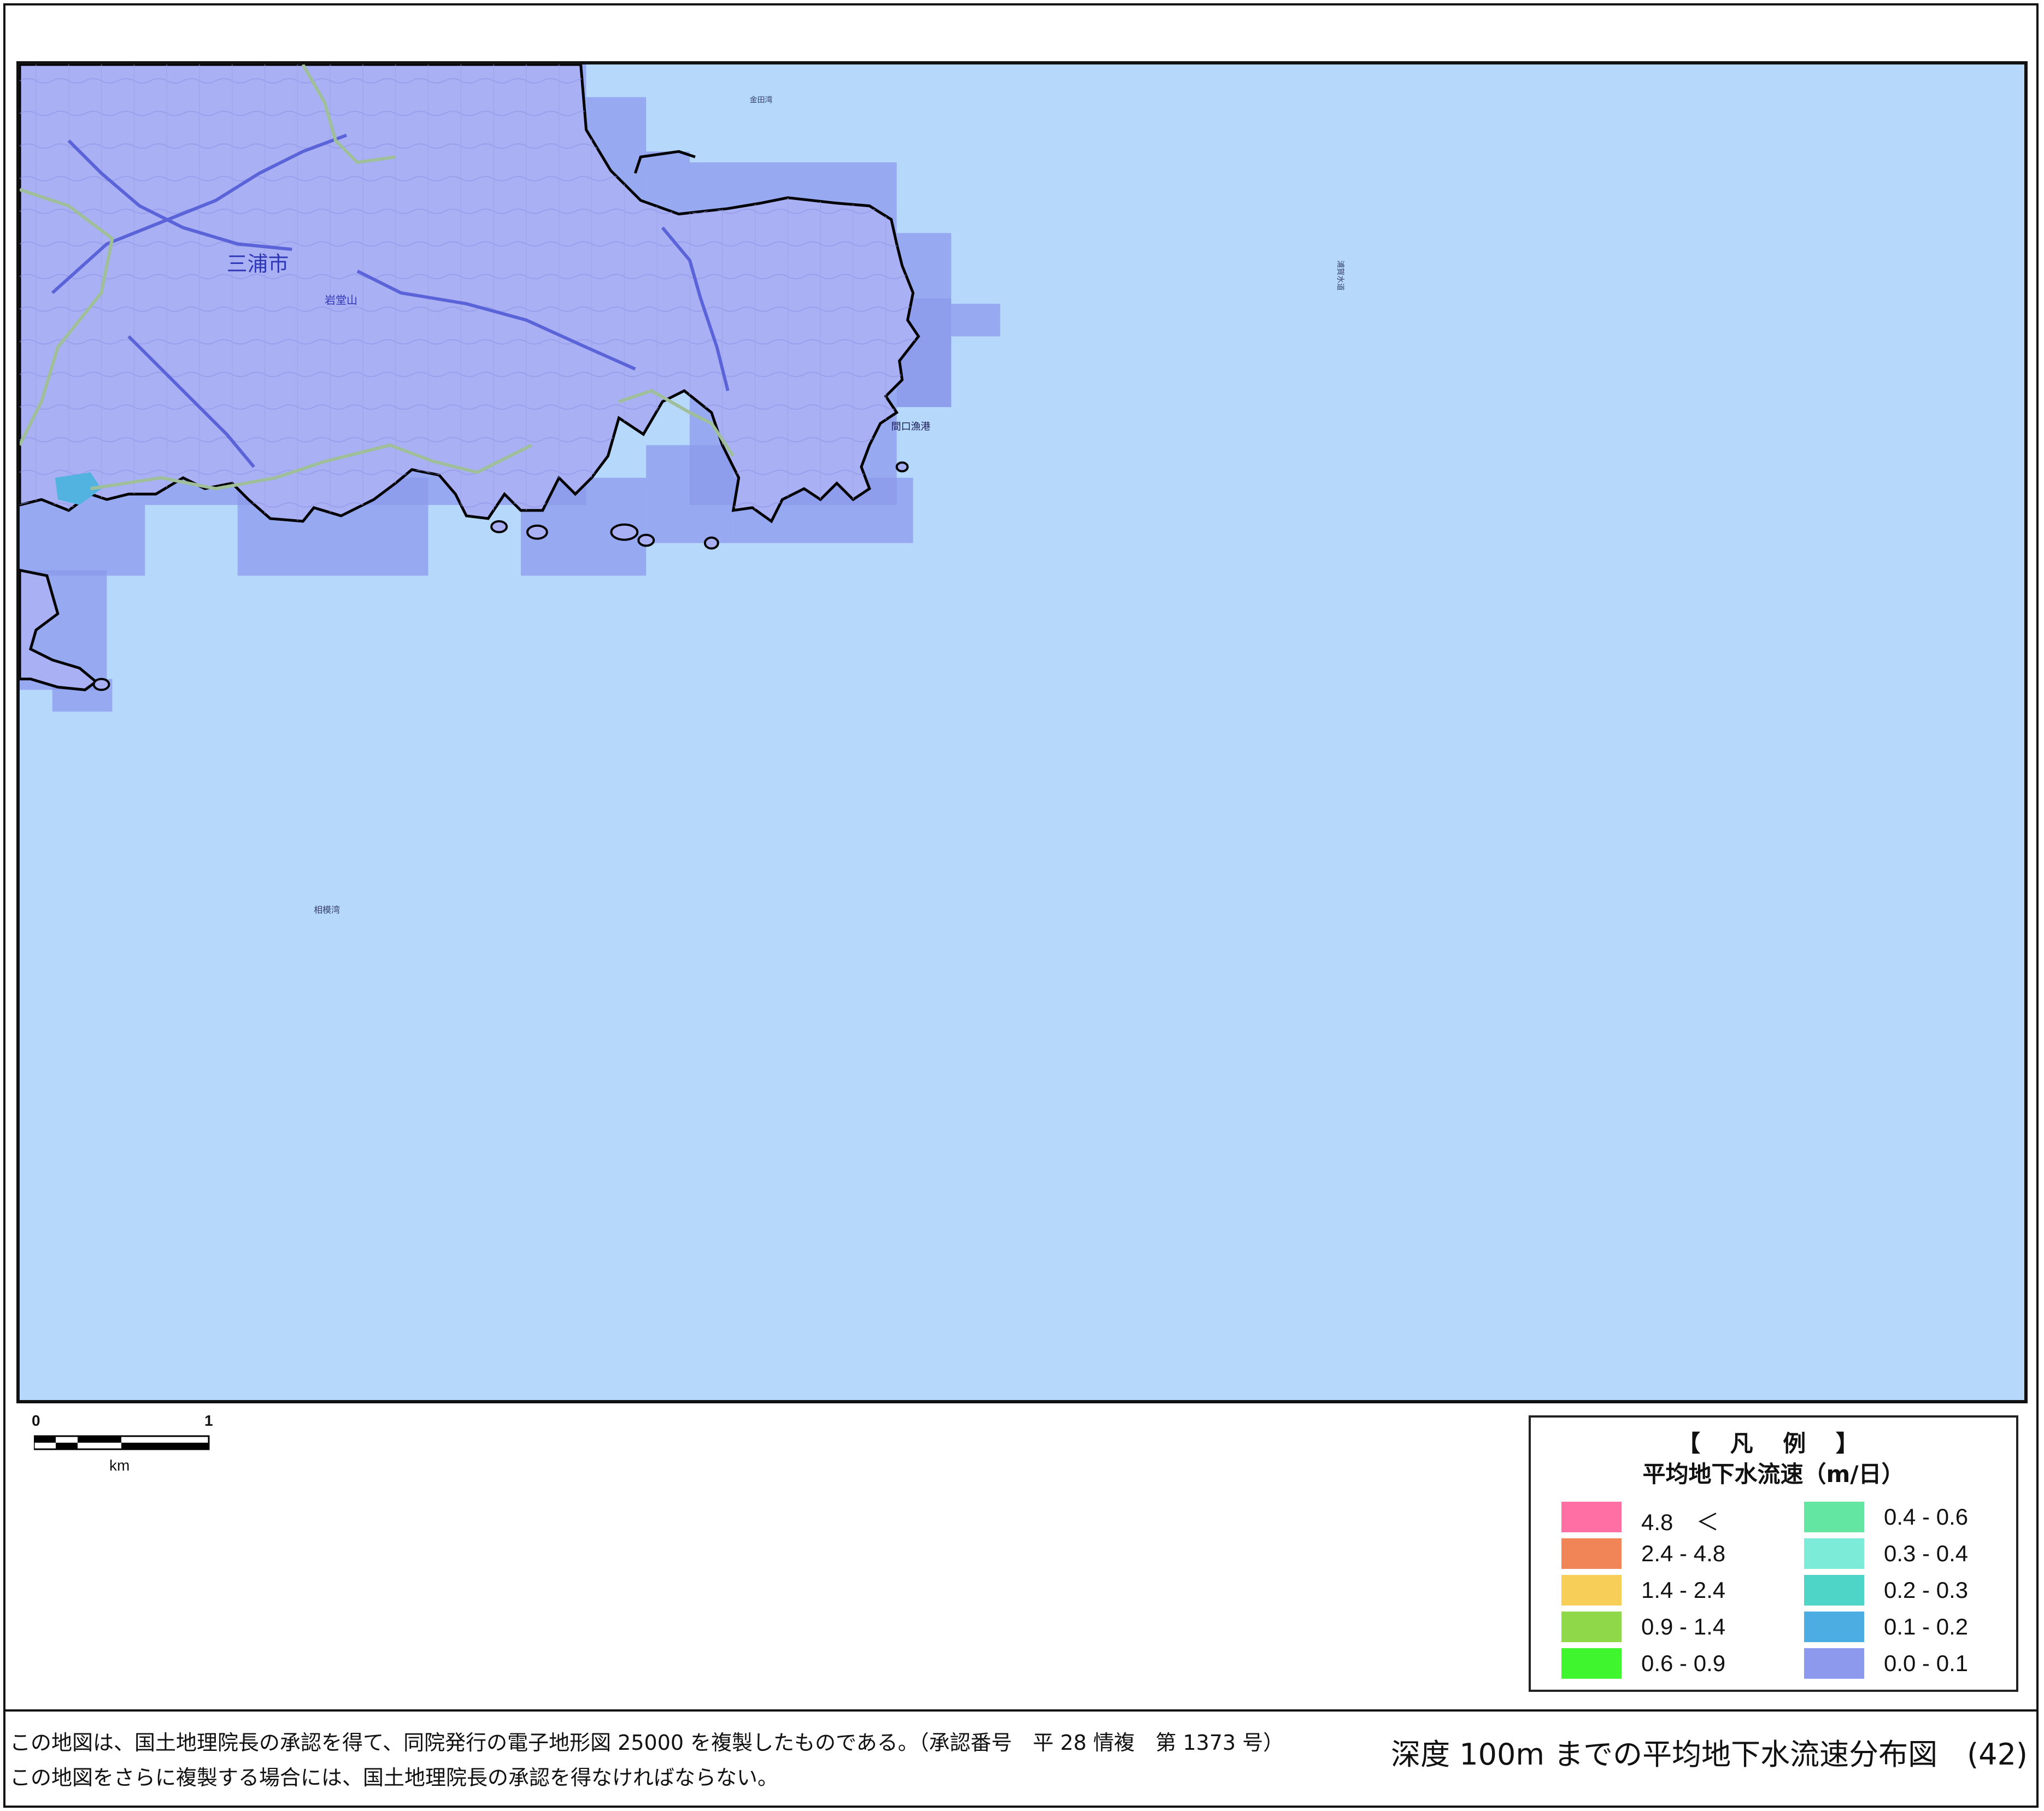 The height and width of the screenshot is (1811, 2044). Describe the element at coordinates (1926, 1626) in the screenshot. I see `legend-label: 0.1 ‐ 0.2` at that location.